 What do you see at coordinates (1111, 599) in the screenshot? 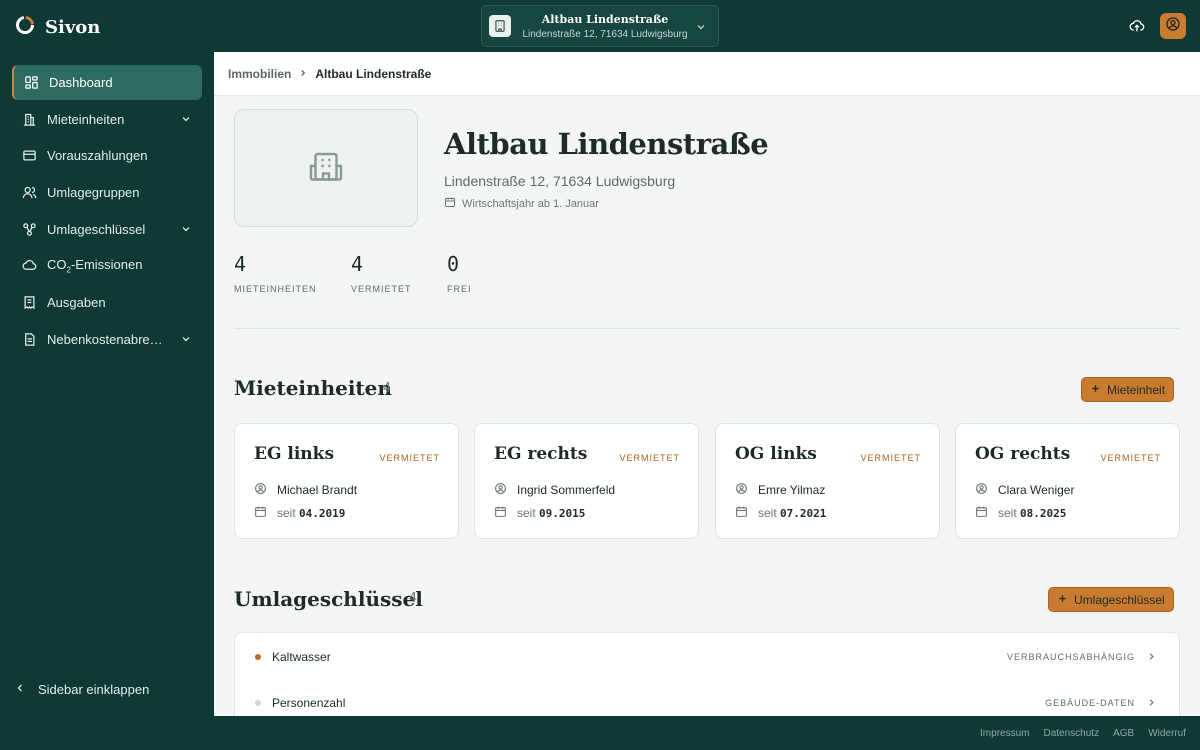
I see `add-umlageschluessel-button: Umlageschlüssel` at bounding box center [1111, 599].